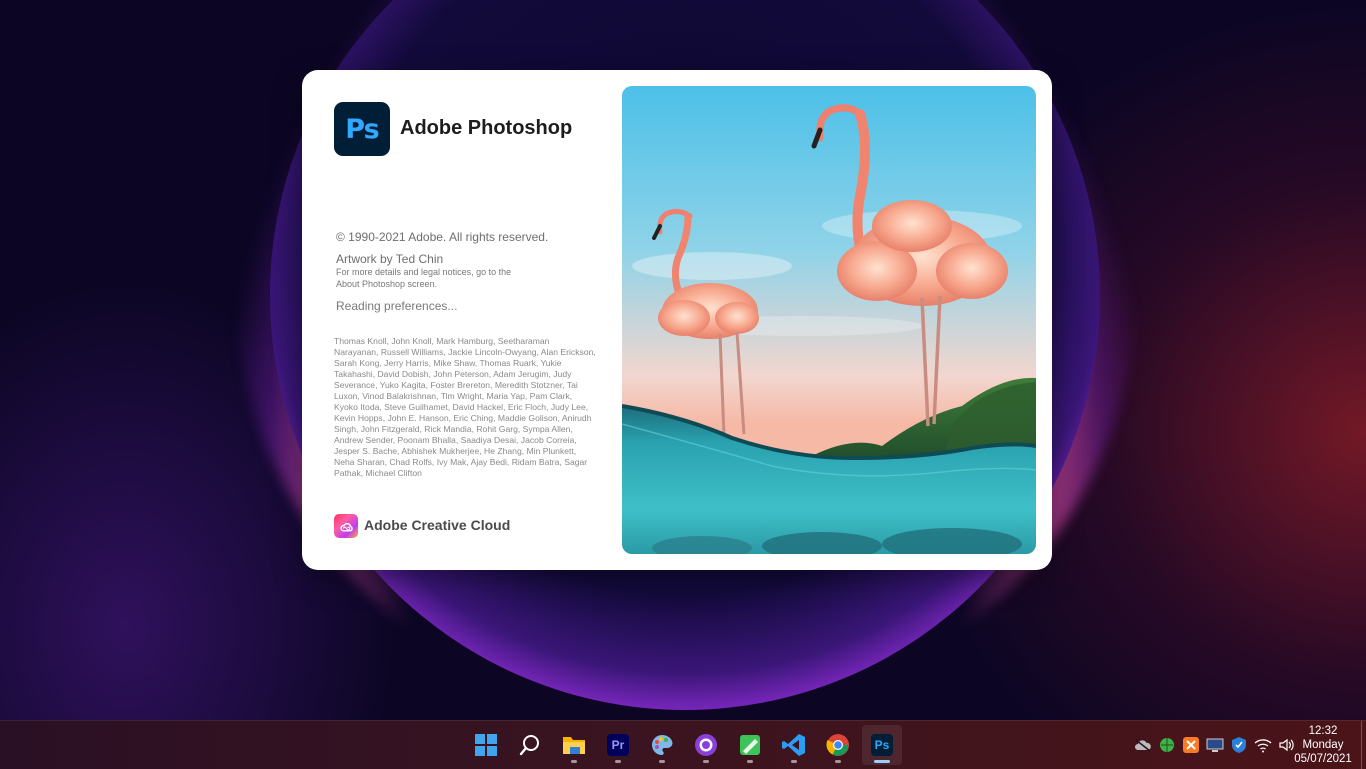  I want to click on taskbar-file-explorer, so click(574, 745).